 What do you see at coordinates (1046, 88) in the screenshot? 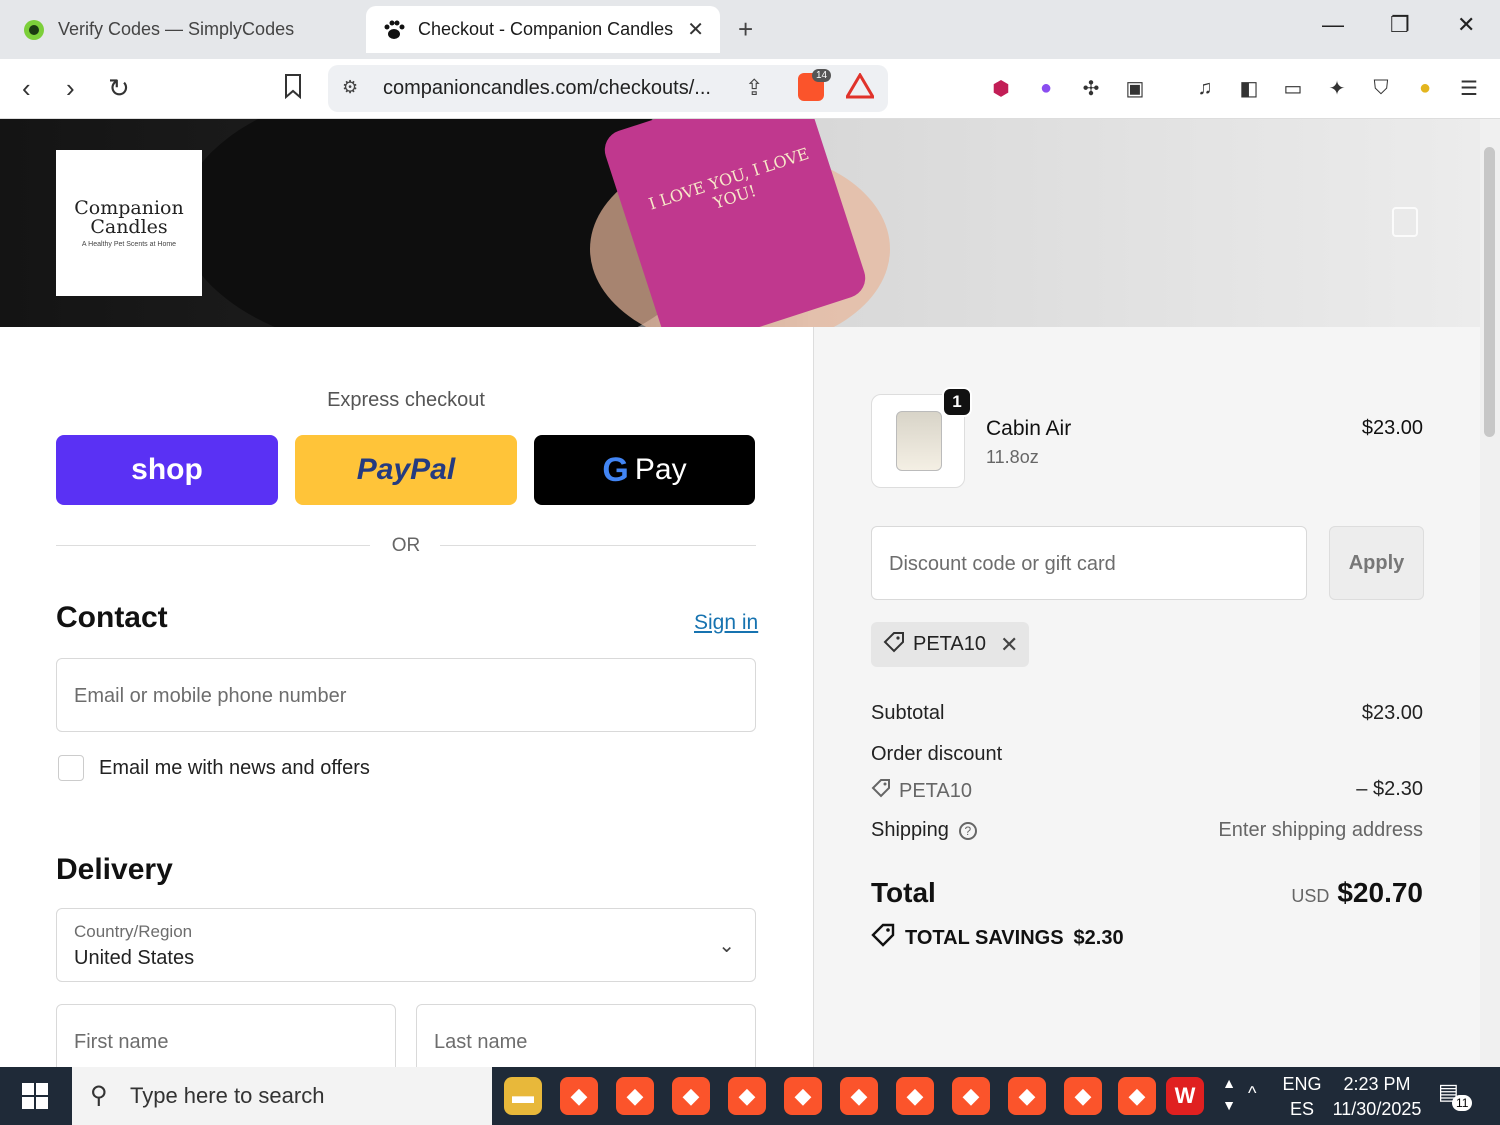
I see `extension-purple-icon: ●` at bounding box center [1046, 88].